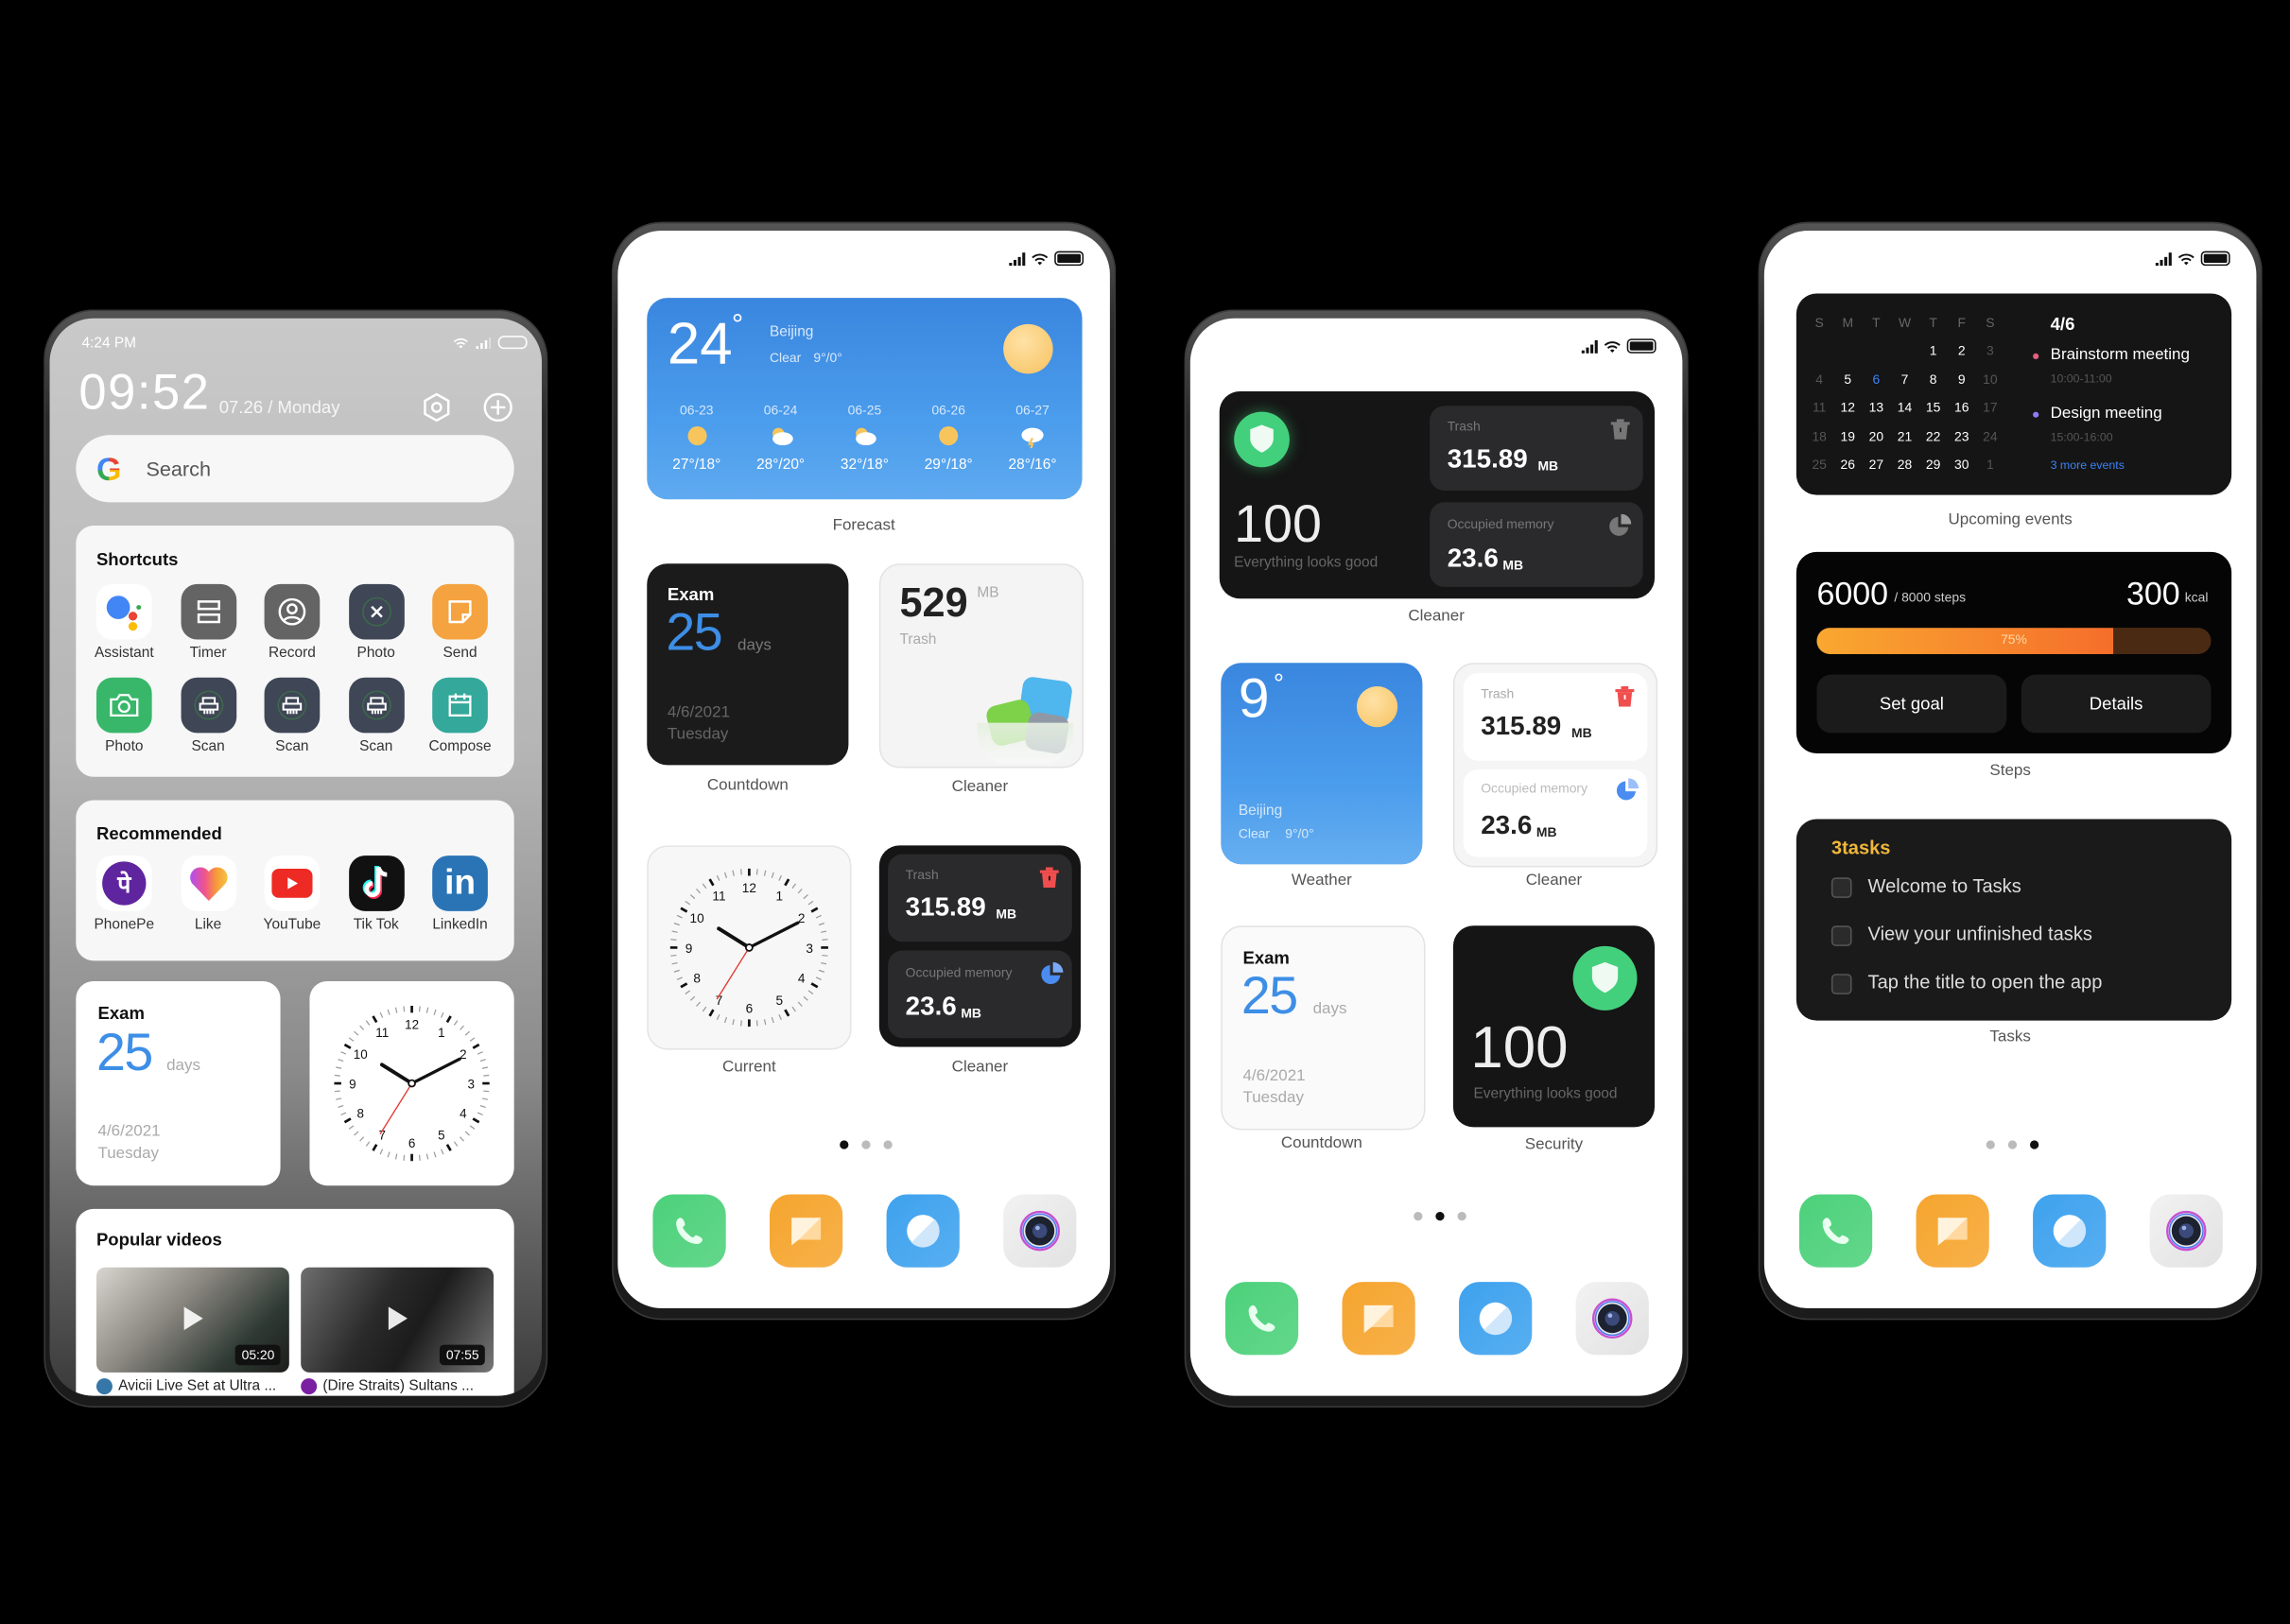 The width and height of the screenshot is (2290, 1624). What do you see at coordinates (1848, 351) in the screenshot?
I see `calendar-day` at bounding box center [1848, 351].